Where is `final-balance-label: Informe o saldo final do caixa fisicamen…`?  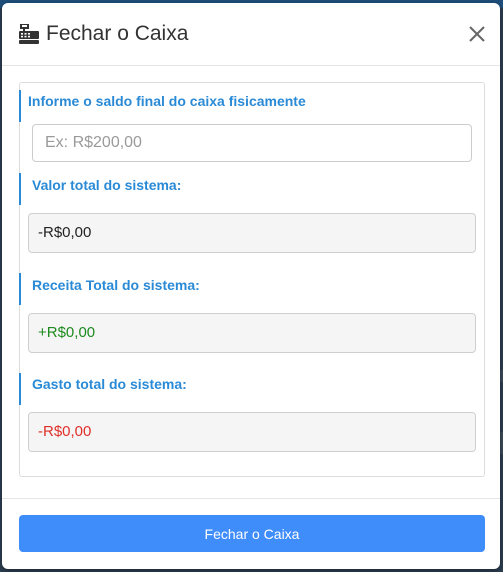
final-balance-label: Informe o saldo final do caixa fisicamen… is located at coordinates (167, 101).